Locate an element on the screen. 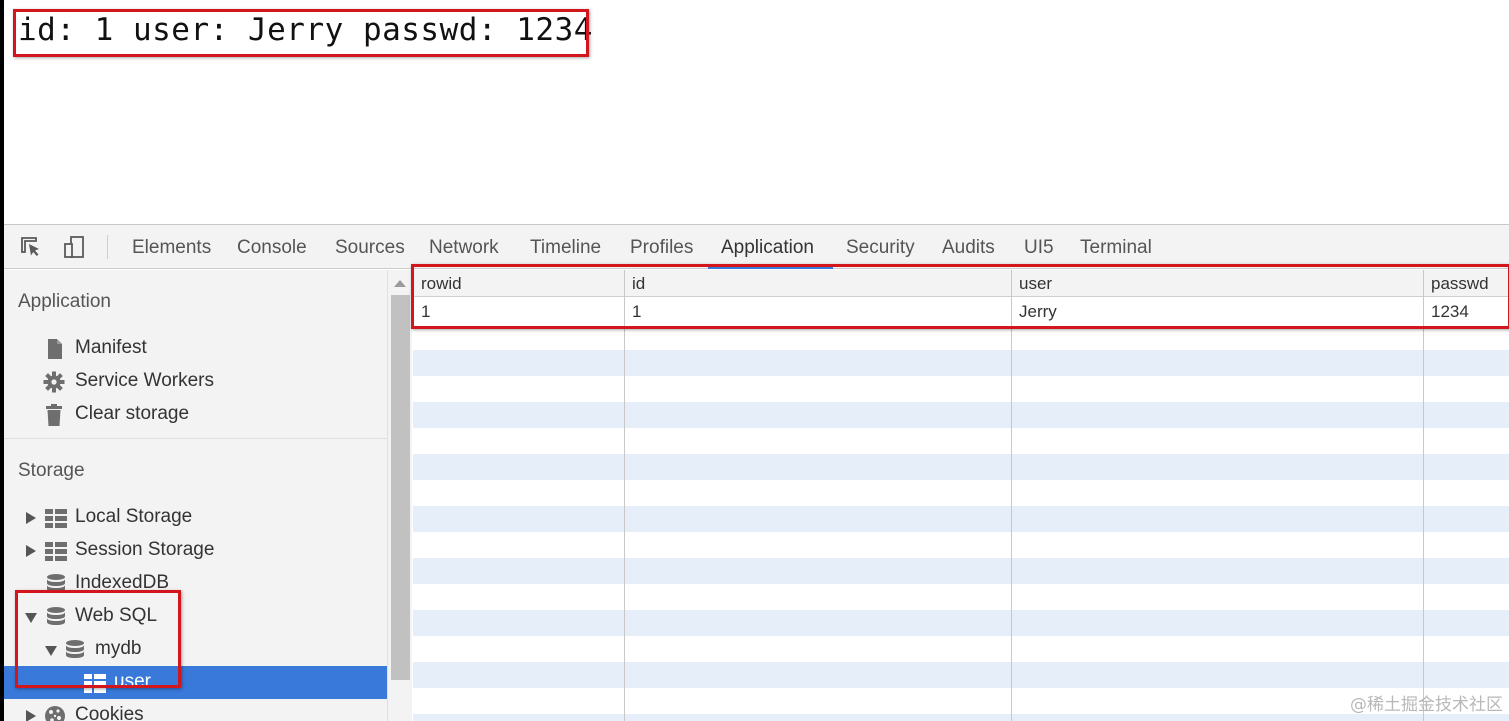 This screenshot has width=1509, height=721. tab-ui5: UI5 is located at coordinates (1039, 248).